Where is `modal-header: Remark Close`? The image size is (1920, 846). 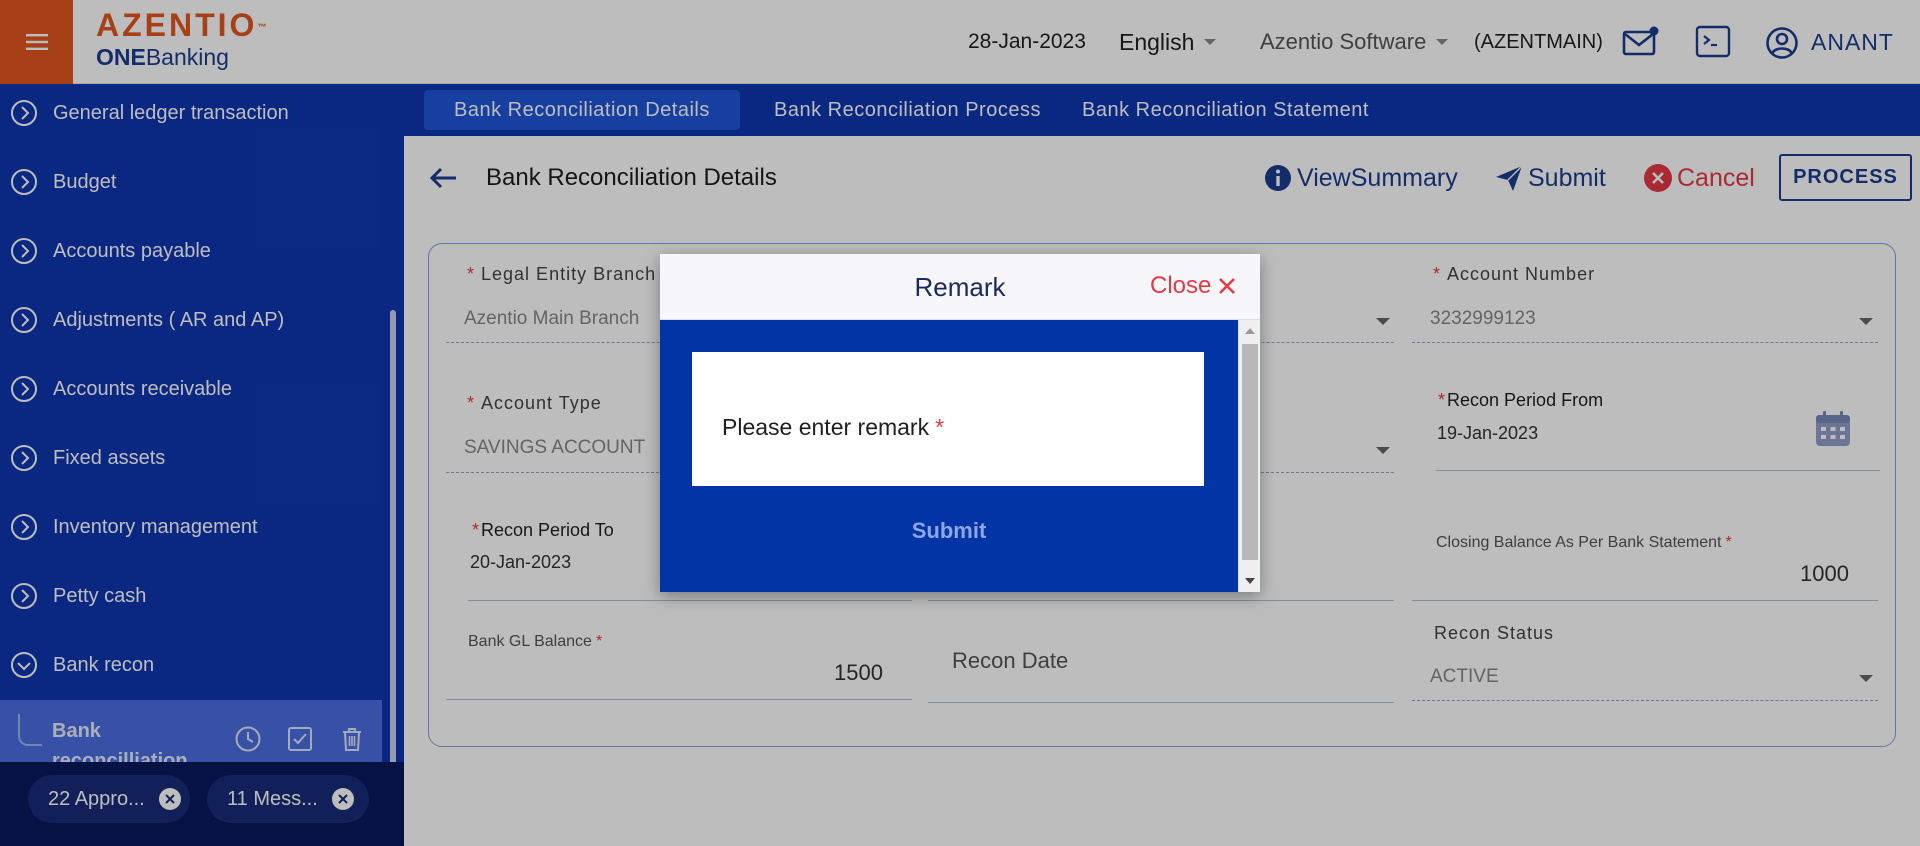 modal-header: Remark Close is located at coordinates (960, 287).